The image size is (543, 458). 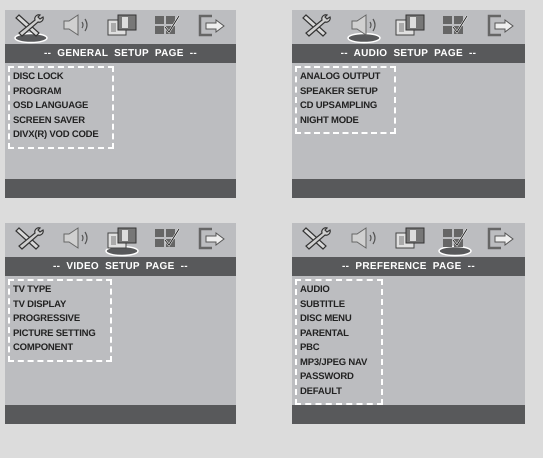 What do you see at coordinates (334, 305) in the screenshot?
I see `menu-item: SUBTITLE` at bounding box center [334, 305].